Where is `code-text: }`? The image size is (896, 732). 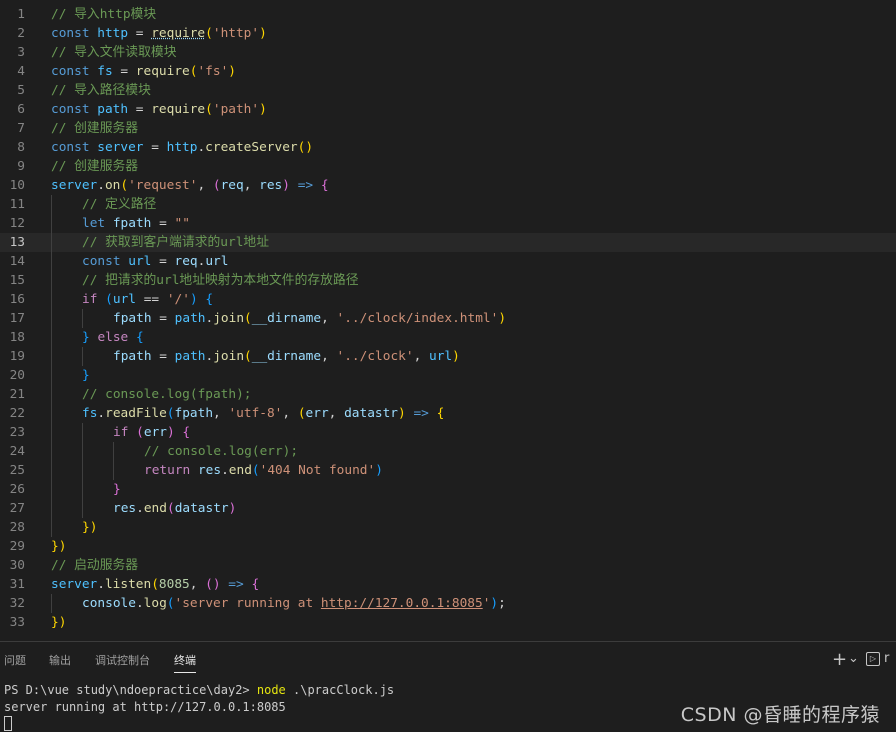
code-text: } is located at coordinates (86, 375).